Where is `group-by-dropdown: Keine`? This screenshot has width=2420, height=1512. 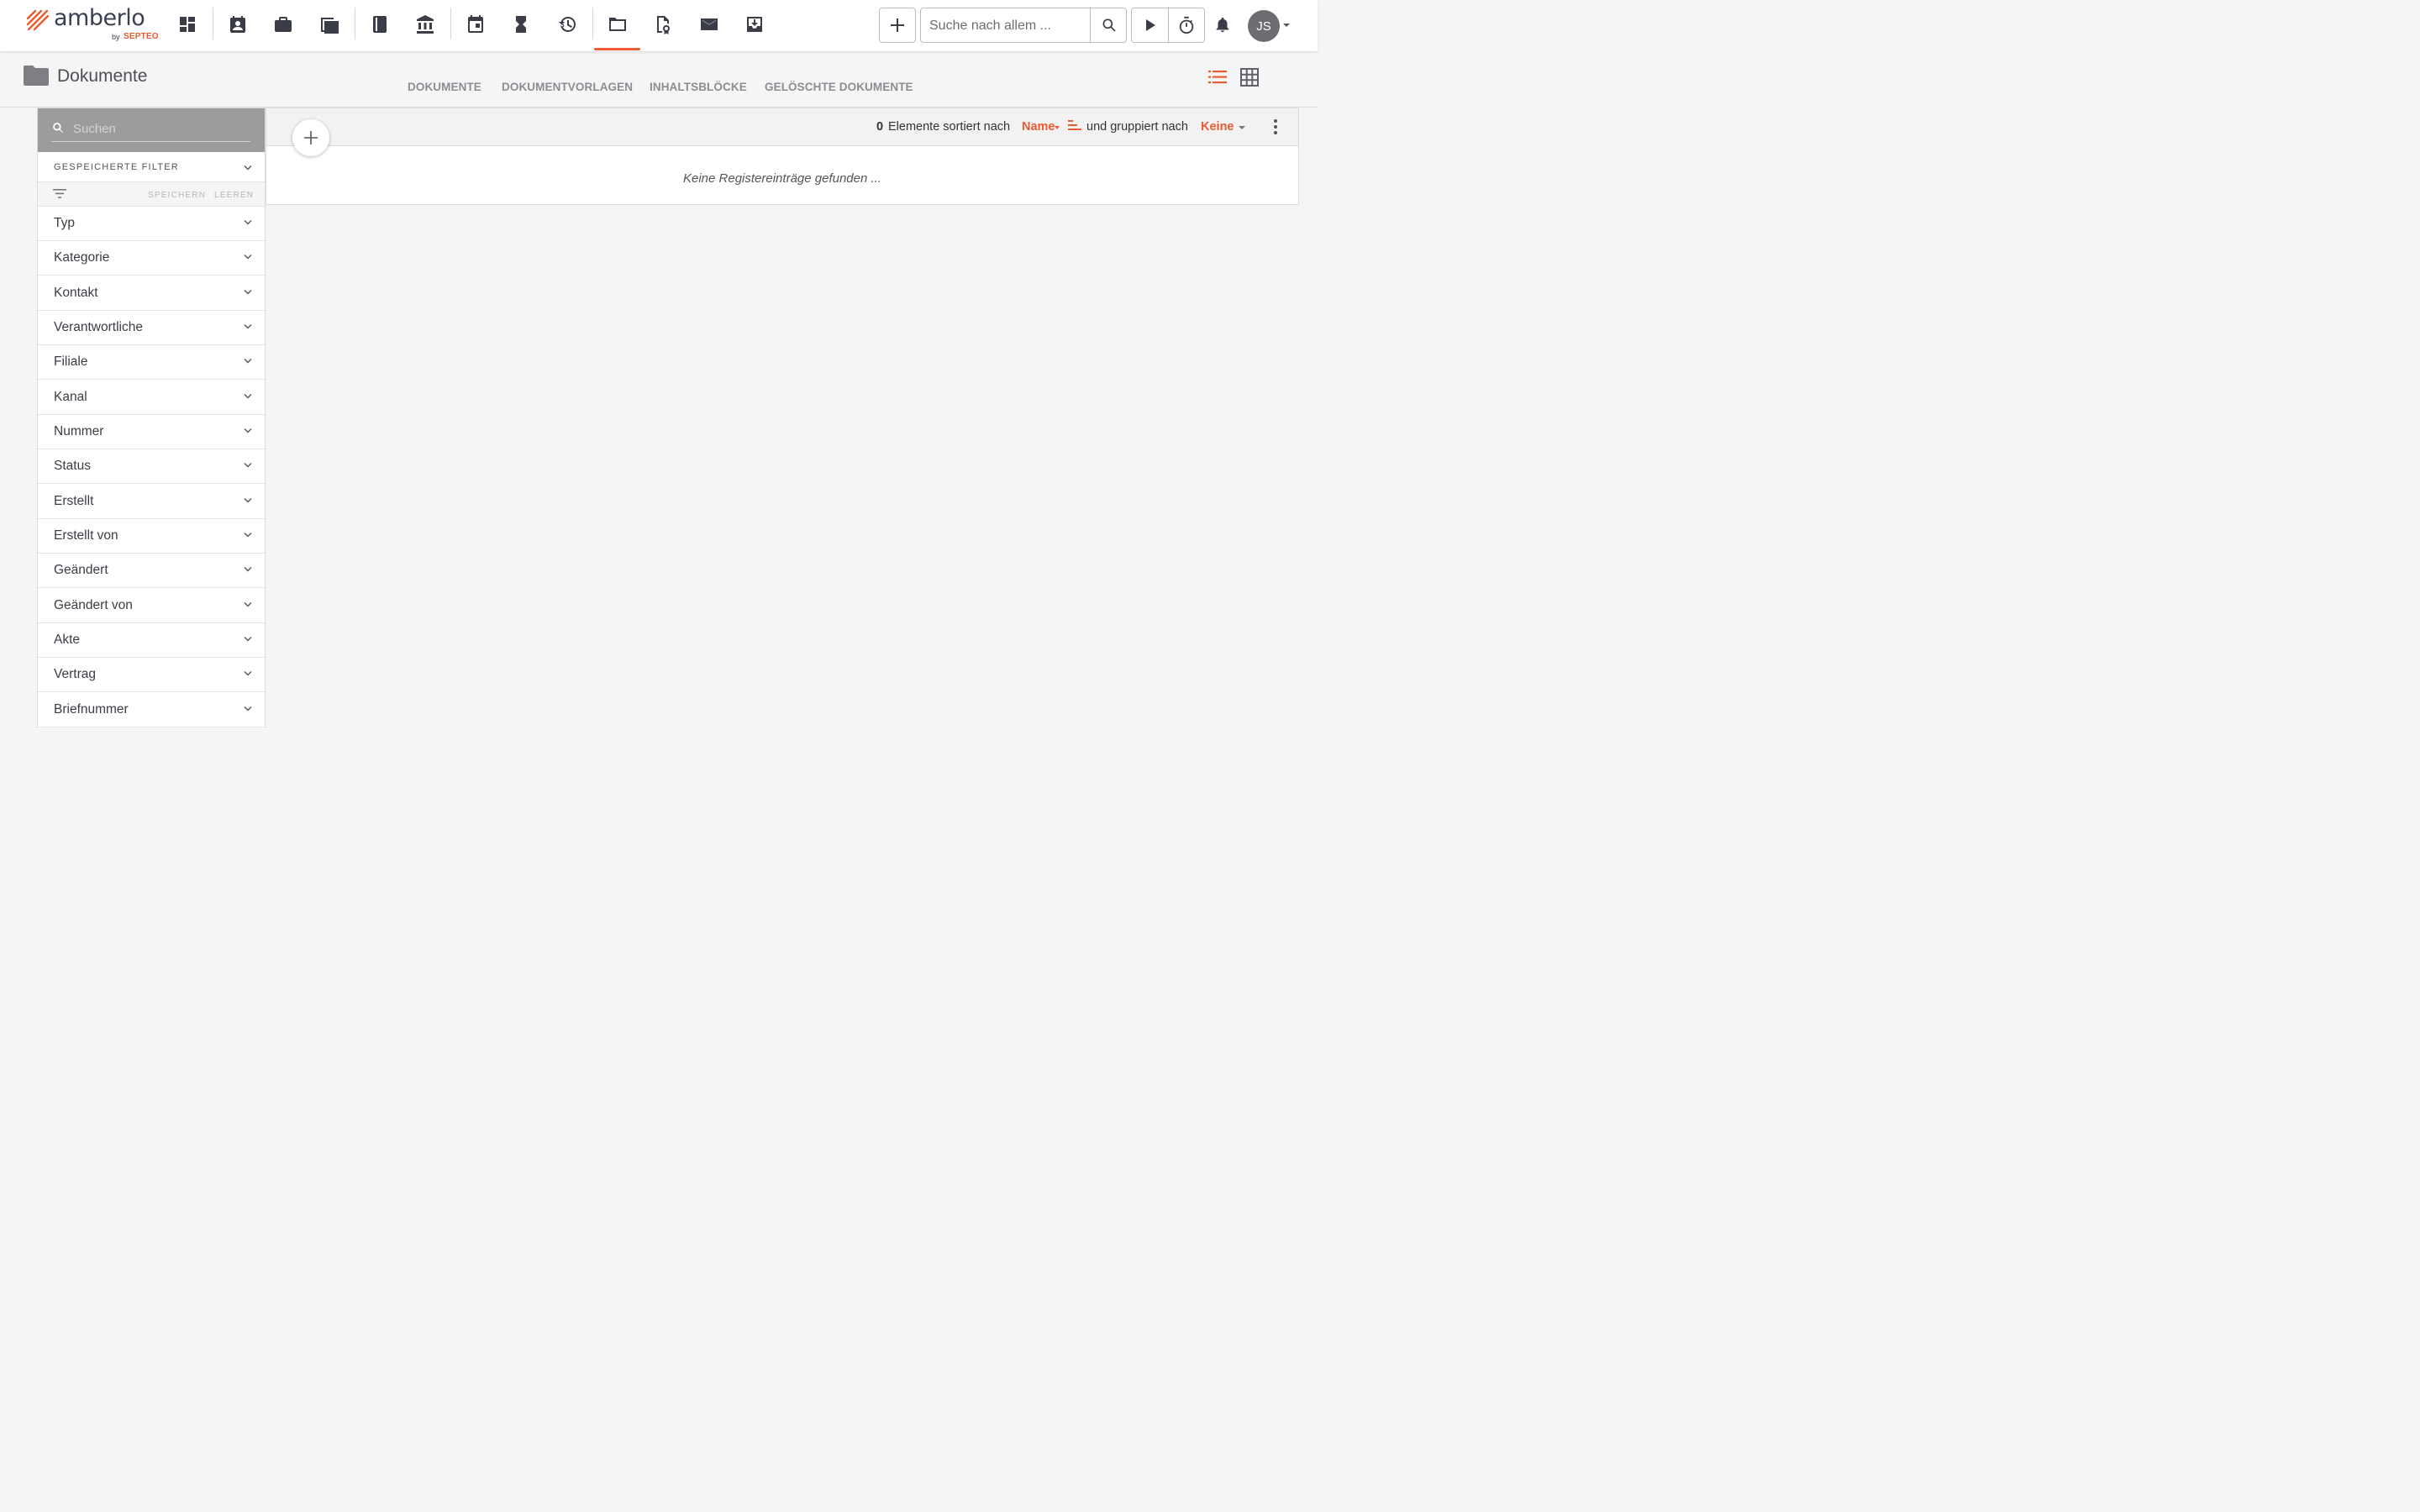 group-by-dropdown: Keine is located at coordinates (1217, 127).